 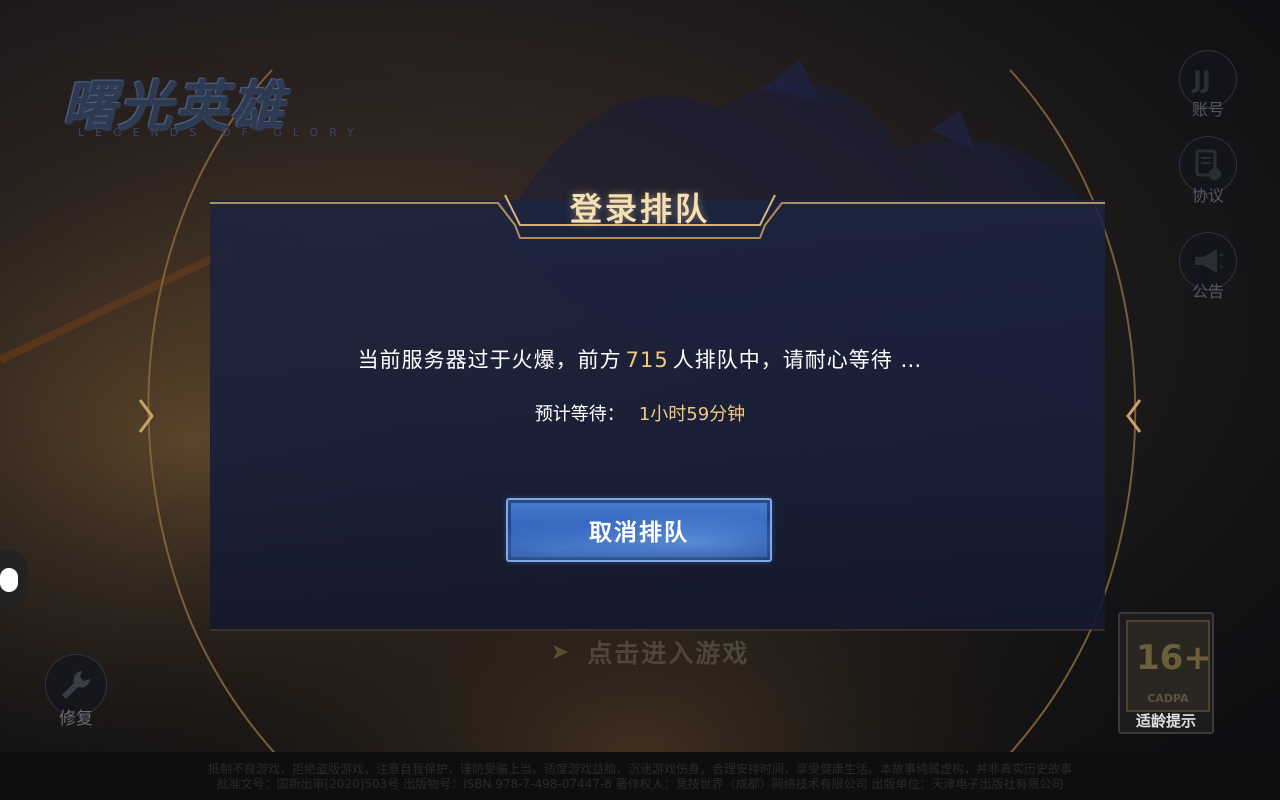 What do you see at coordinates (647, 360) in the screenshot?
I see `queue-count: 715` at bounding box center [647, 360].